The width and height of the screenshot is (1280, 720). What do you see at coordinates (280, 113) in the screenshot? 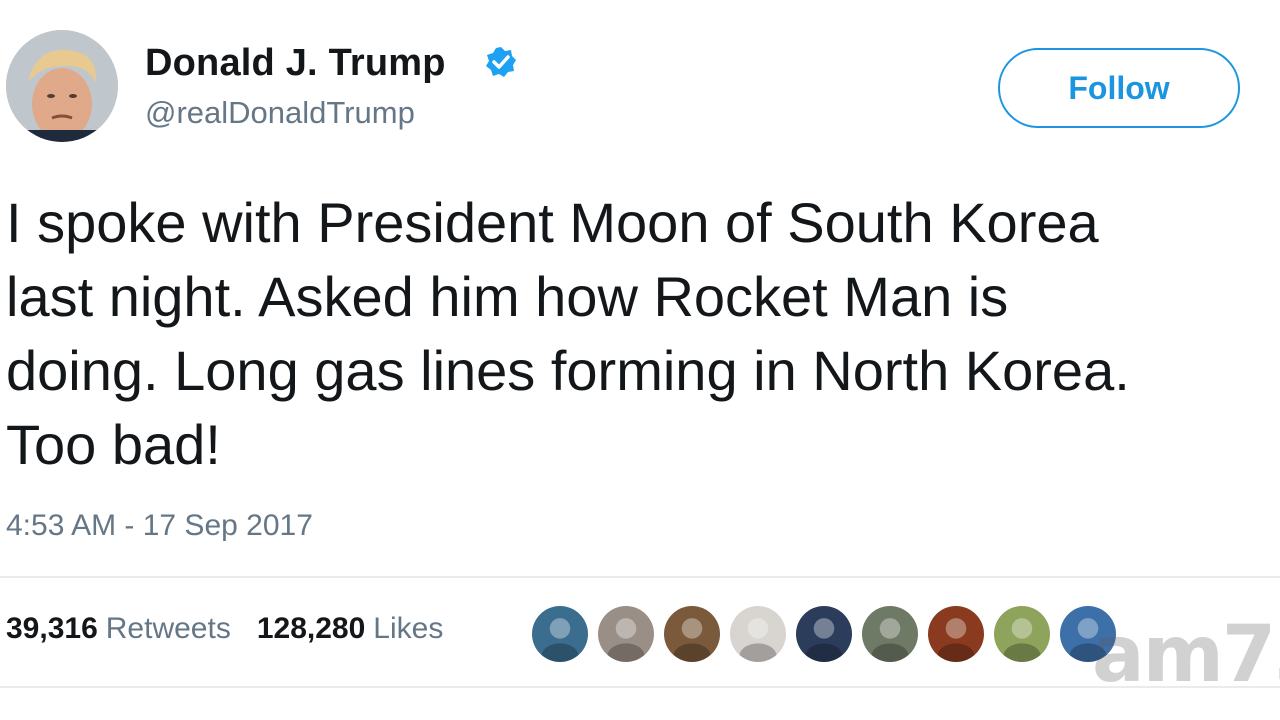
I see `user-handle: @realDonaldTrump` at bounding box center [280, 113].